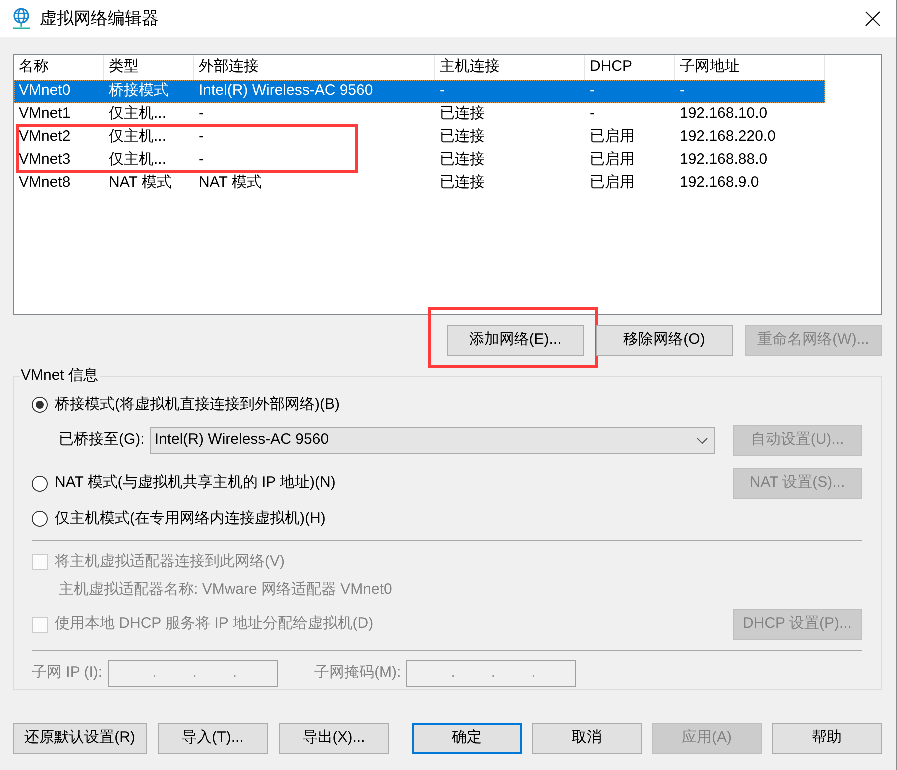  What do you see at coordinates (214, 624) in the screenshot?
I see `checkbox-label: 使用本地 DHCP 服务将 IP 地址分配给虚拟机(D)` at bounding box center [214, 624].